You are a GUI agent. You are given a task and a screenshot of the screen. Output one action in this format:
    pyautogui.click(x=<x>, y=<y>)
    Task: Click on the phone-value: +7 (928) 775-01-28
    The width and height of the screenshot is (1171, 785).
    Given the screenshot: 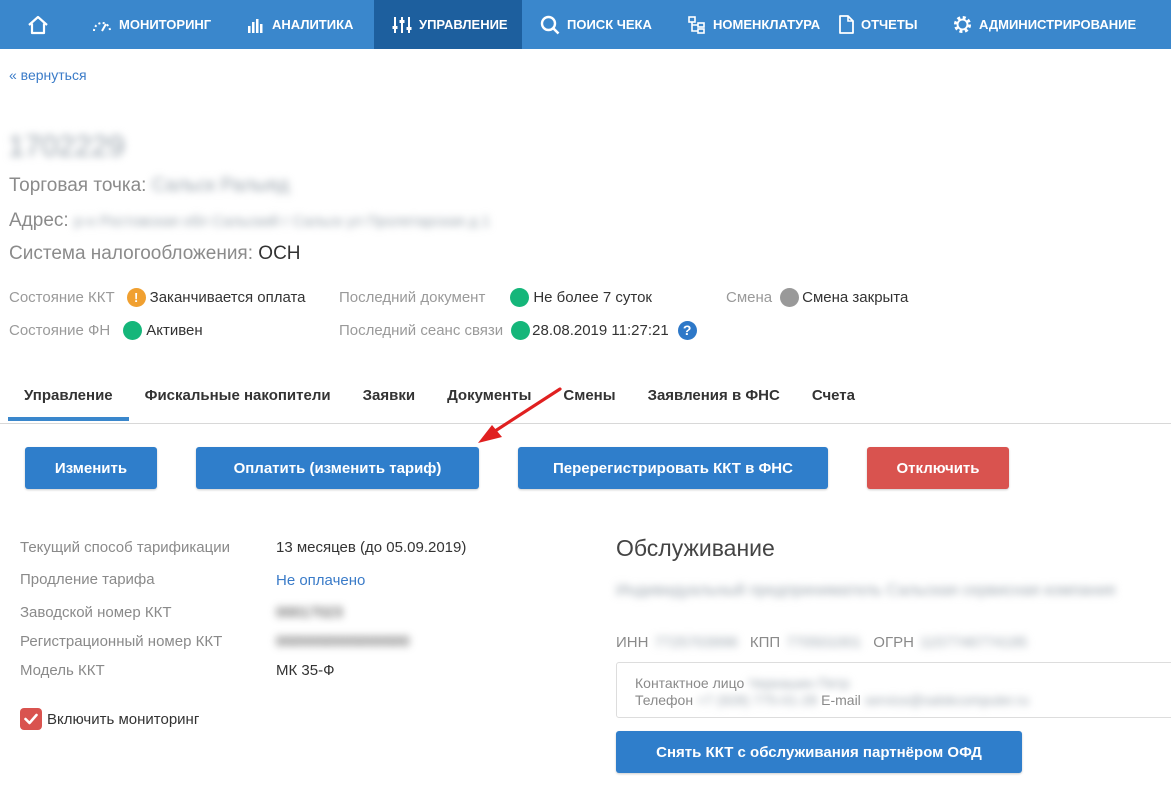 What is the action you would take?
    pyautogui.click(x=757, y=700)
    